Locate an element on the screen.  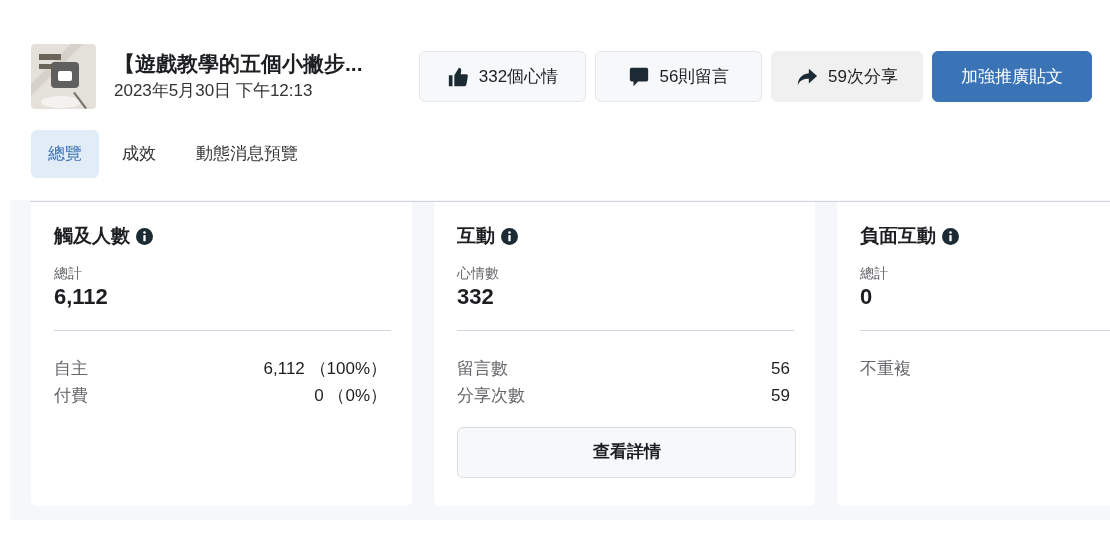
card-title: 負面互動 is located at coordinates (898, 236).